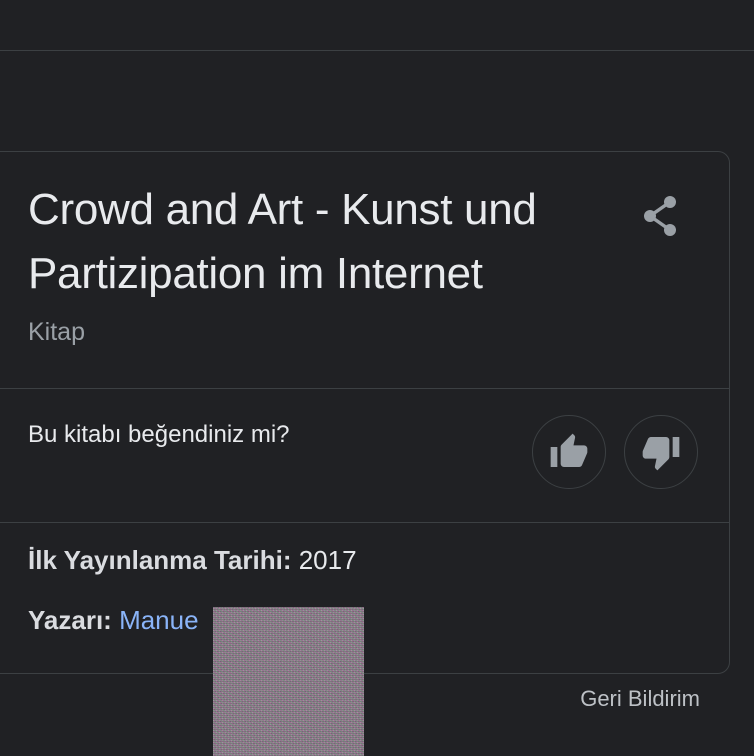 This screenshot has height=756, width=754. I want to click on first-published-value: 2017, so click(327, 560).